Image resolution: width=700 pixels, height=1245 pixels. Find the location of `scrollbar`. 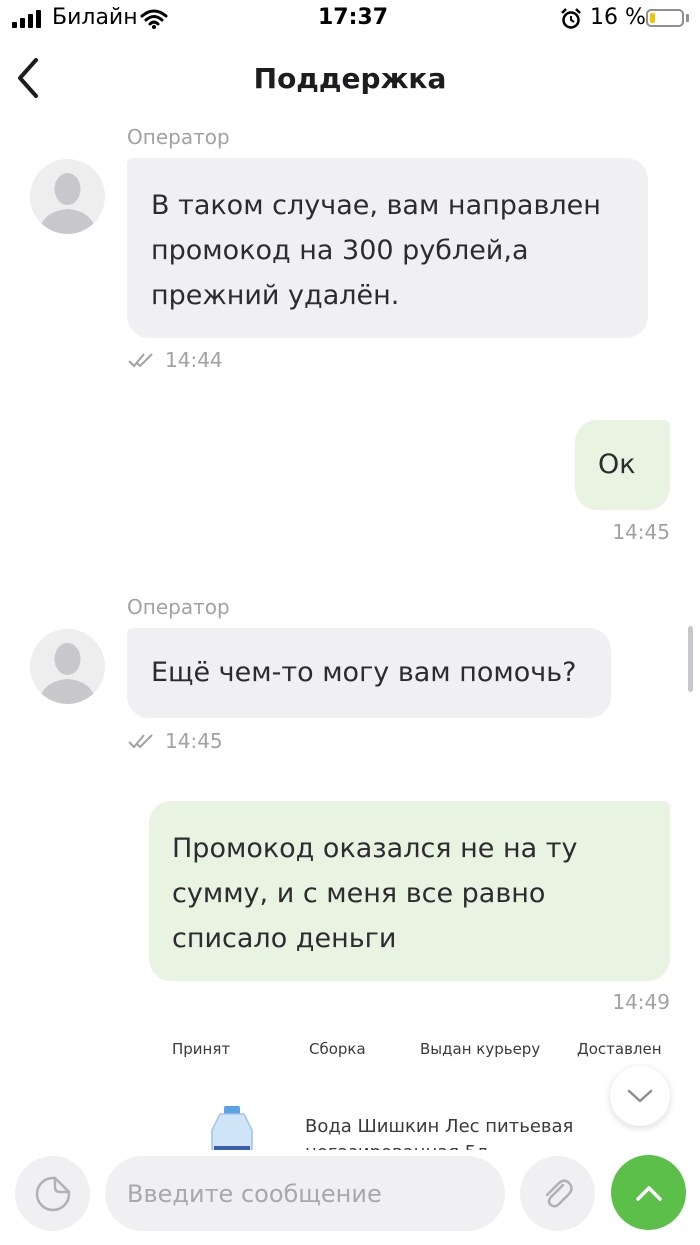

scrollbar is located at coordinates (690, 659).